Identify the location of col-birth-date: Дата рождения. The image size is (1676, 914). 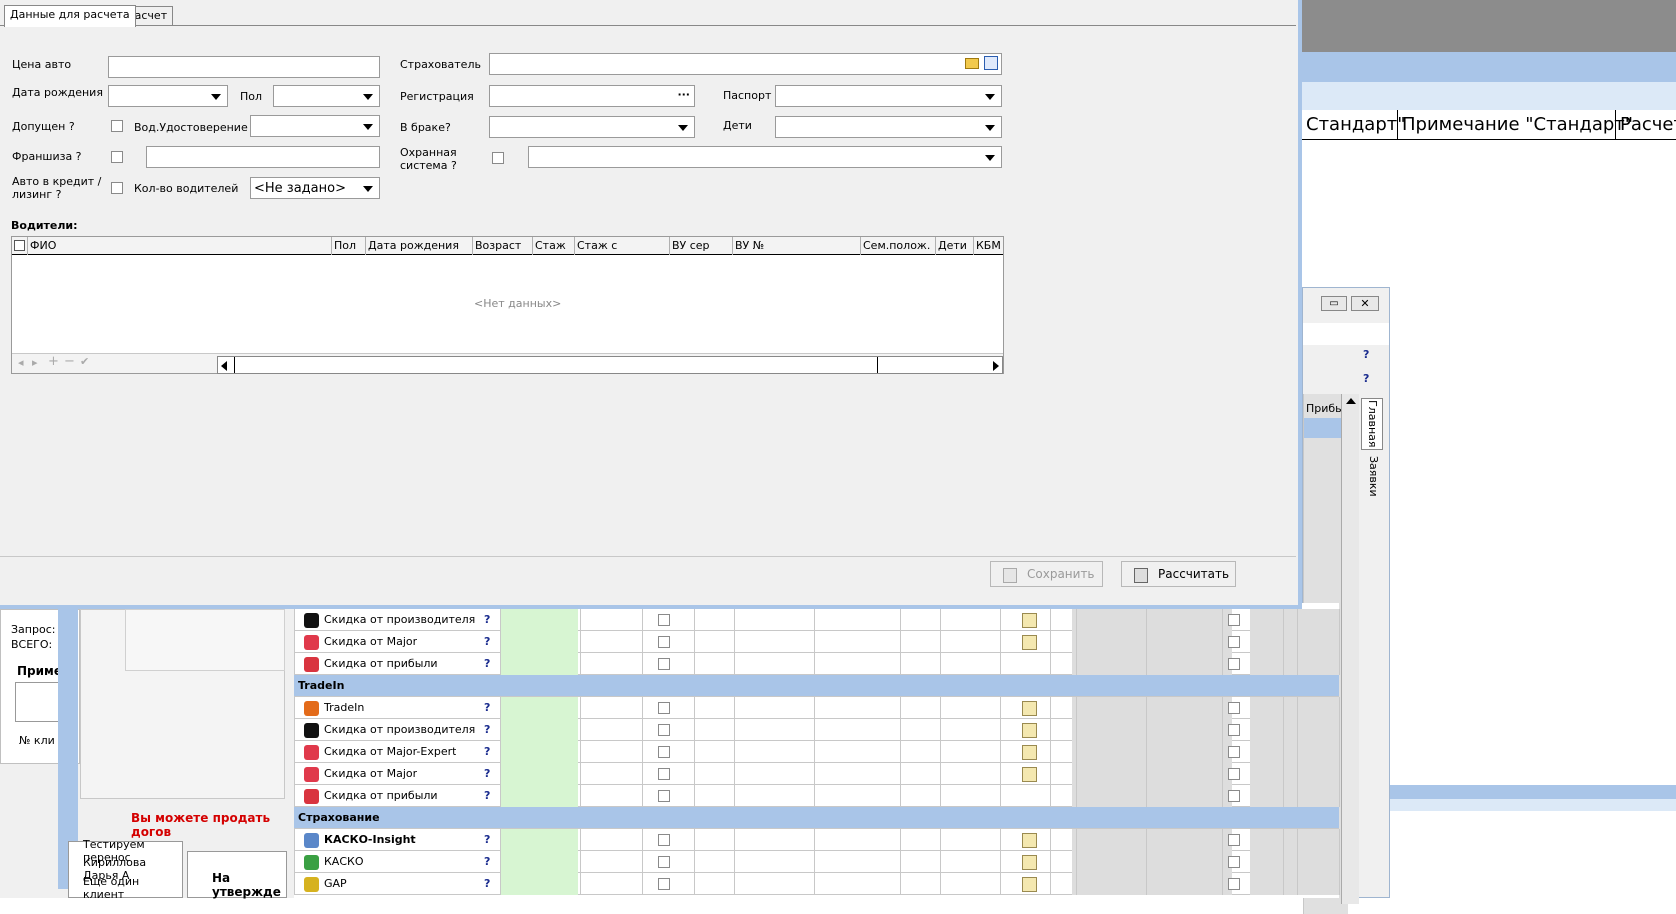
(420, 246).